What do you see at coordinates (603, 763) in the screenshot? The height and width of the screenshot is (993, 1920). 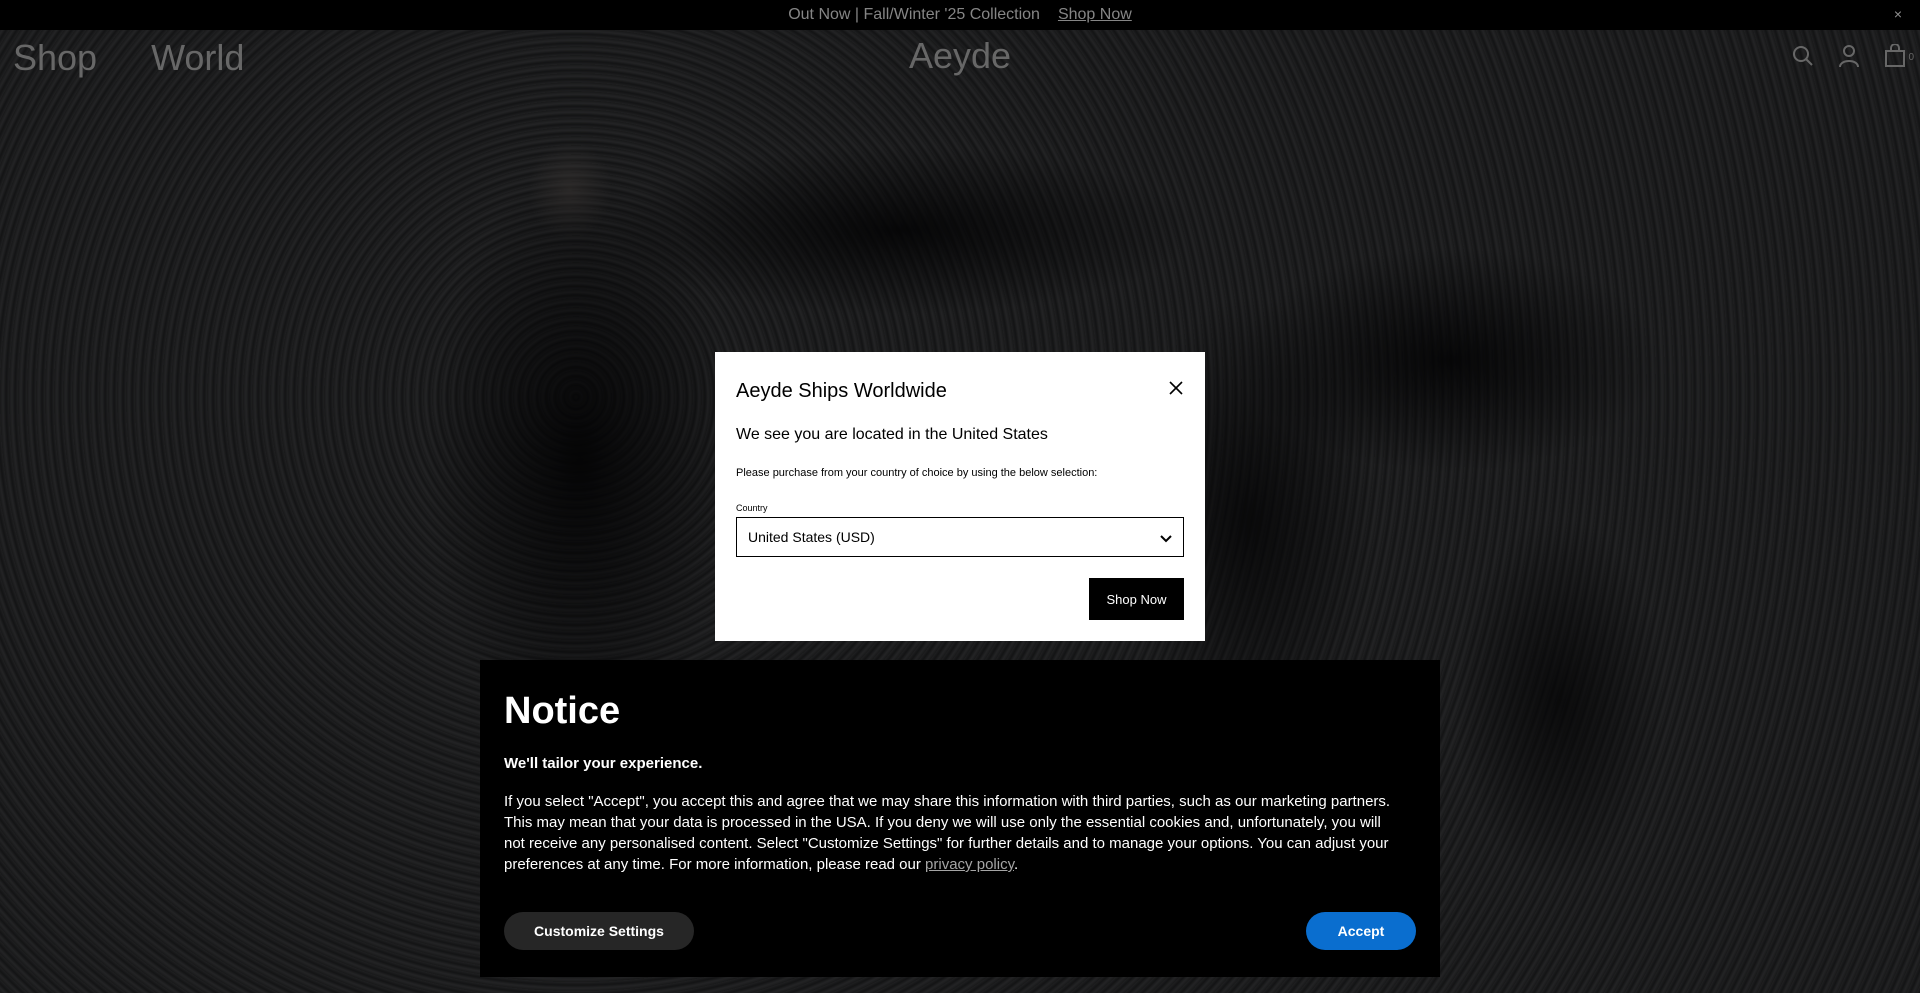 I see `notice-subtitle: We'll tailor your experience.` at bounding box center [603, 763].